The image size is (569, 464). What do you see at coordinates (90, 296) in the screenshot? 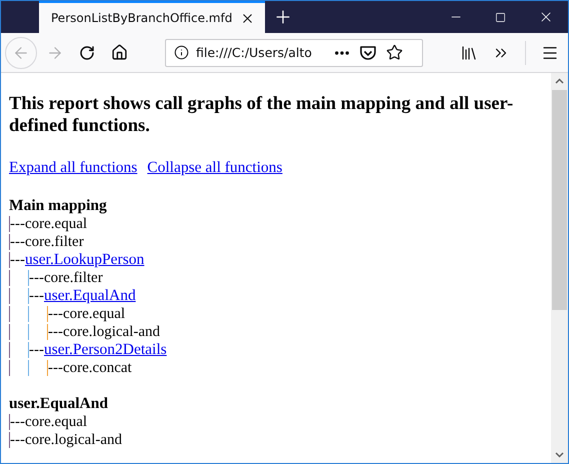
I see `function-link: user.EqualAnd` at bounding box center [90, 296].